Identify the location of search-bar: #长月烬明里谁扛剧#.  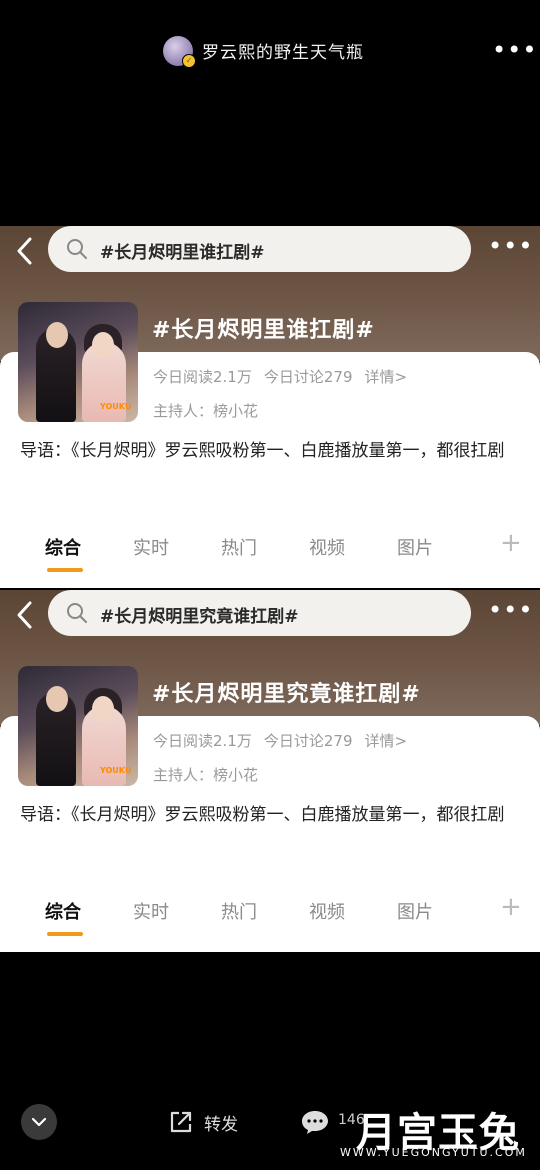
(259, 249).